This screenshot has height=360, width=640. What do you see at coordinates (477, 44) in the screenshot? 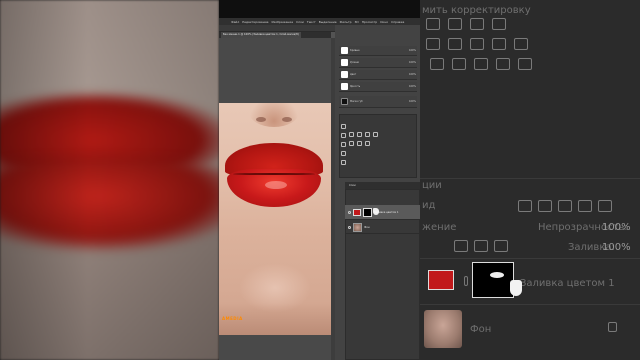
I see `color-balance-icon` at bounding box center [477, 44].